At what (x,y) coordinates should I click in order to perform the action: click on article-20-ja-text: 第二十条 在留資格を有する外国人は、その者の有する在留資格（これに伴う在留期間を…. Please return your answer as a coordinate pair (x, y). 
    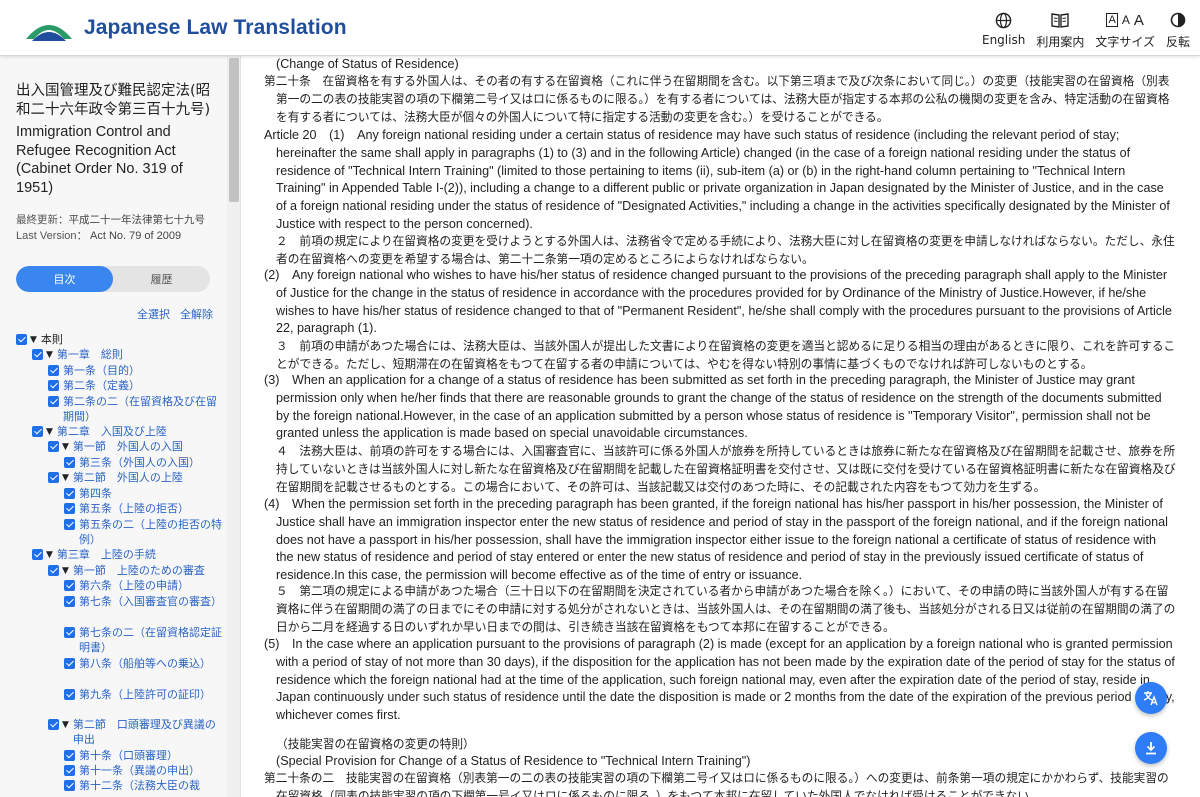
    Looking at the image, I should click on (717, 99).